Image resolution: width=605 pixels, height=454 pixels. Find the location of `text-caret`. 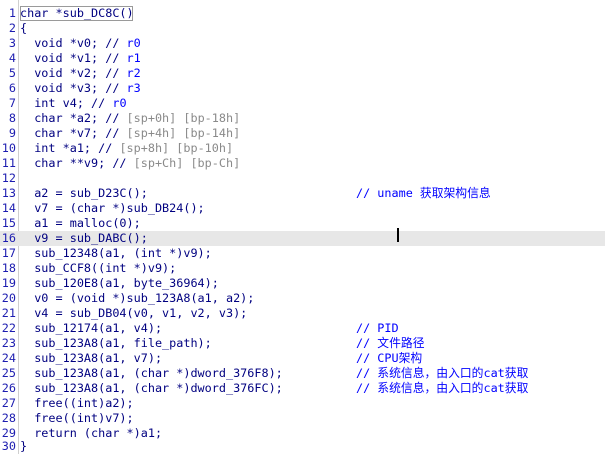

text-caret is located at coordinates (398, 235).